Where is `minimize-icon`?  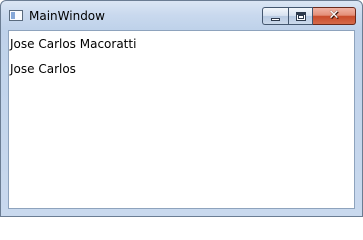
minimize-icon is located at coordinates (275, 19).